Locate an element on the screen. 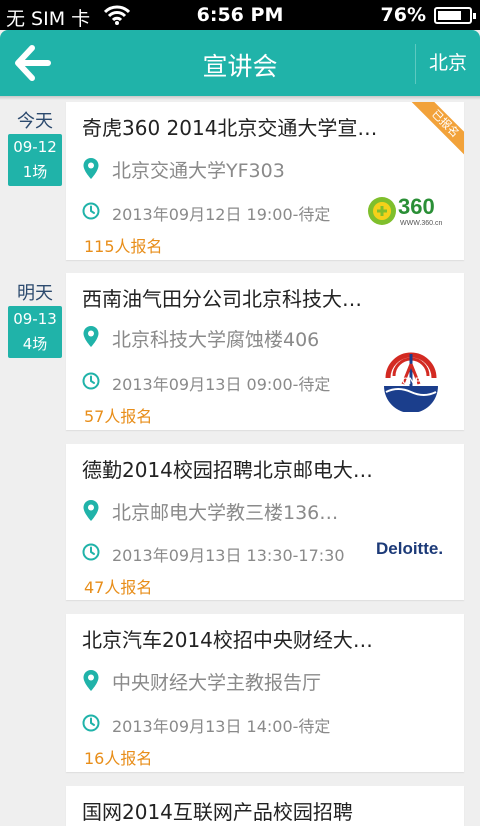 Image resolution: width=480 pixels, height=826 pixels. header-shadow is located at coordinates (240, 98).